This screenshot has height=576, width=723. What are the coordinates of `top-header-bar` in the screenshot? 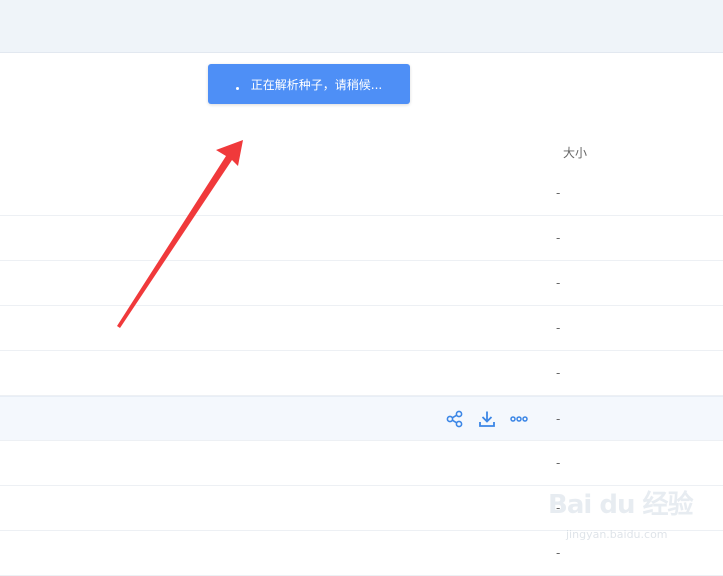 It's located at (361, 26).